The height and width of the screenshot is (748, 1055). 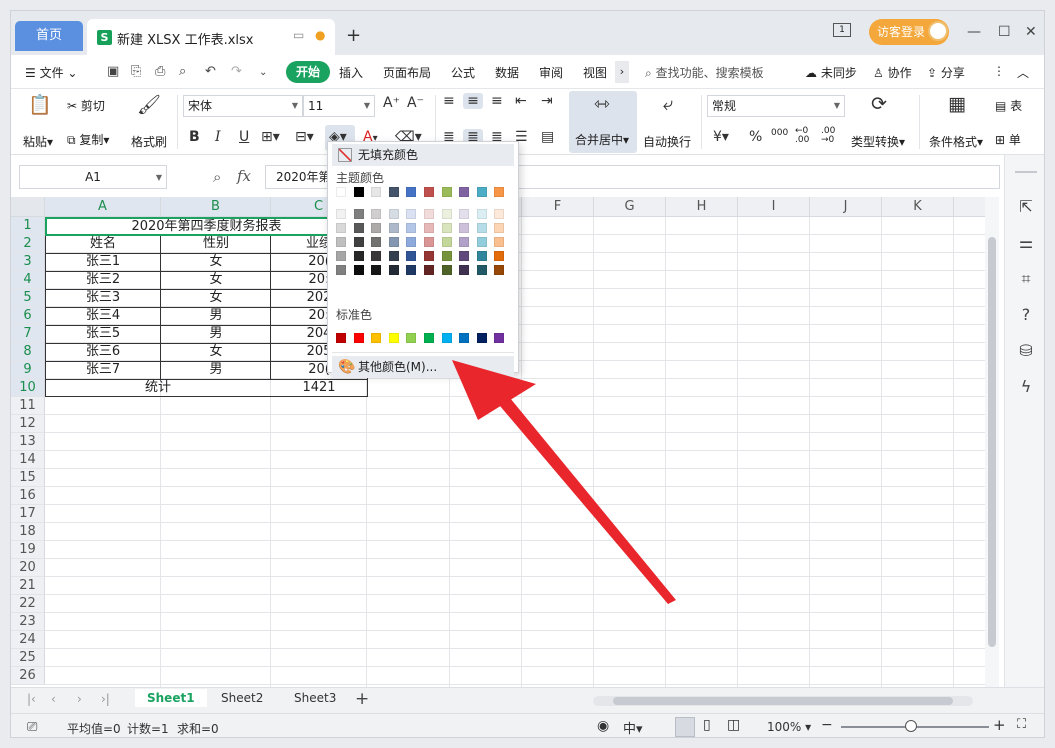 I want to click on new-tab-button: +, so click(x=353, y=35).